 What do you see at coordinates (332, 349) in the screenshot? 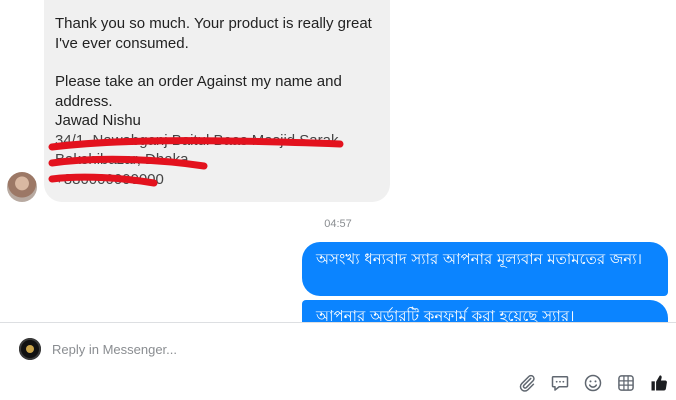
I see `reply-input` at bounding box center [332, 349].